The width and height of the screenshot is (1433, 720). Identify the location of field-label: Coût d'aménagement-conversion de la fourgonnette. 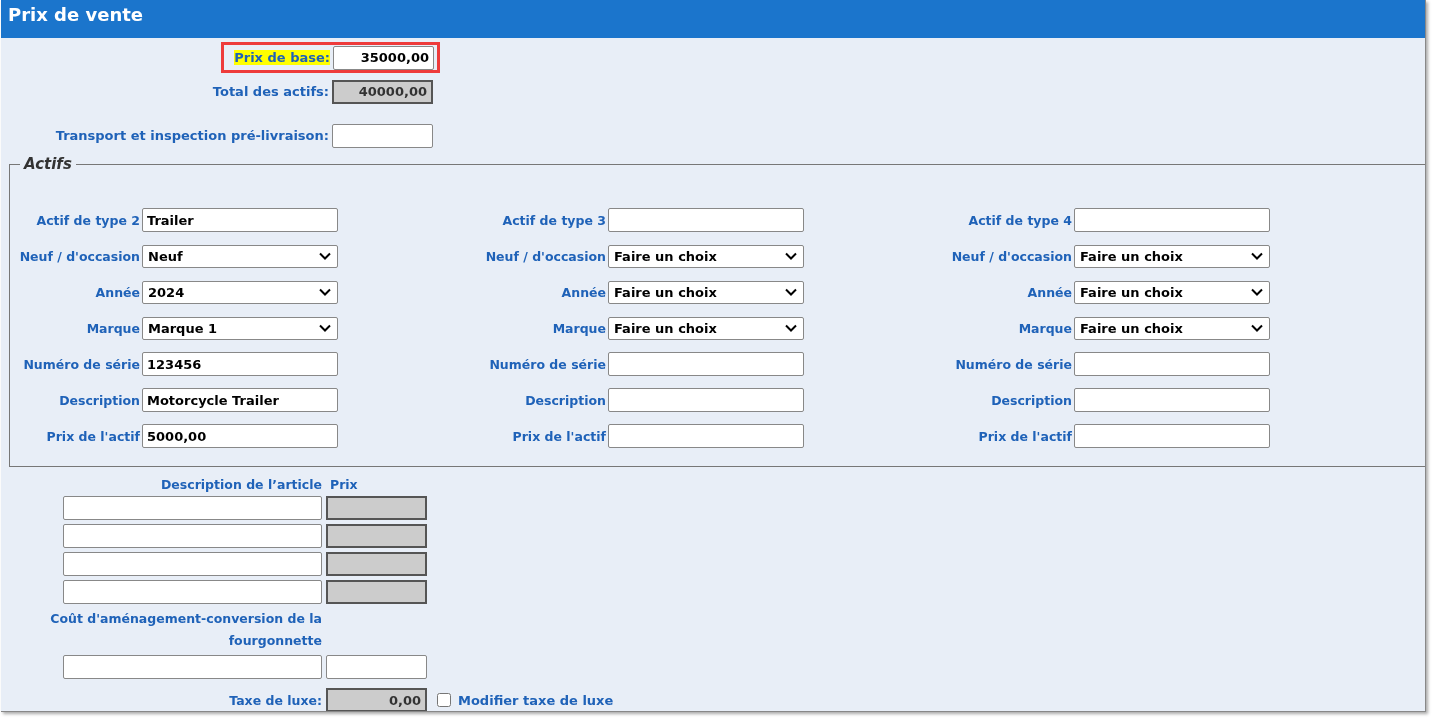
(185, 630).